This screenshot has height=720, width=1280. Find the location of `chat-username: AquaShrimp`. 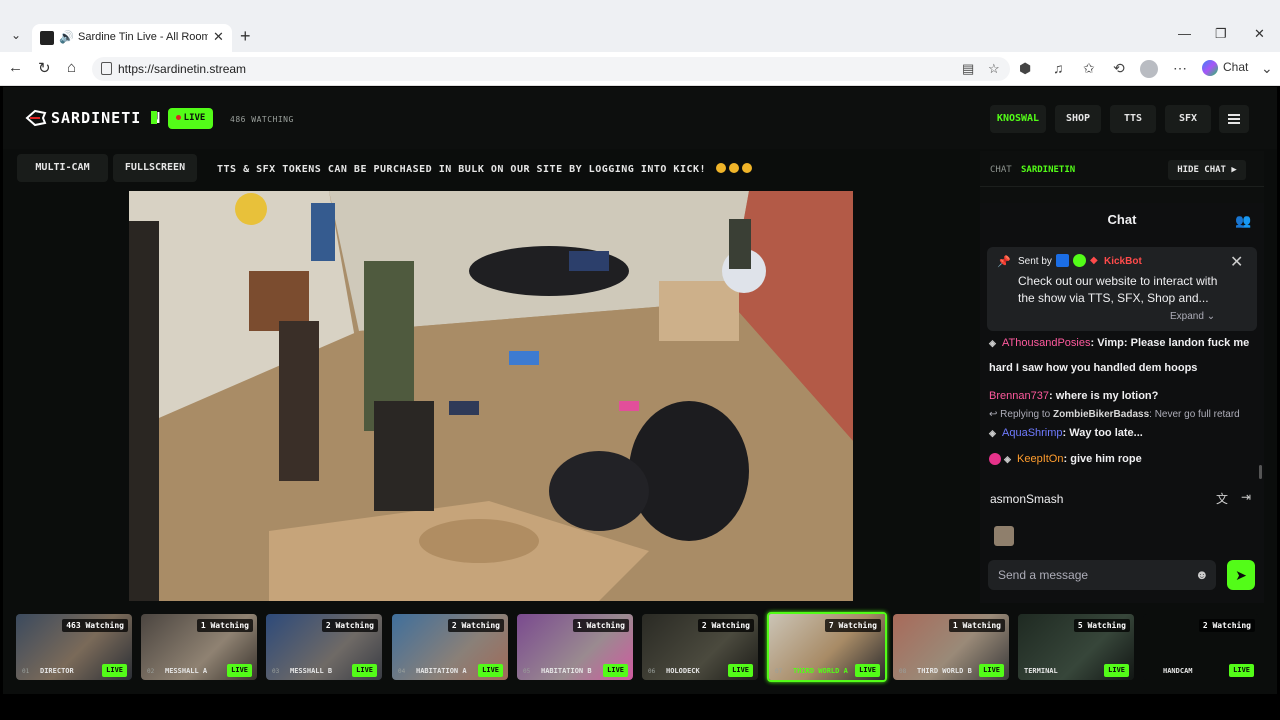

chat-username: AquaShrimp is located at coordinates (1032, 433).